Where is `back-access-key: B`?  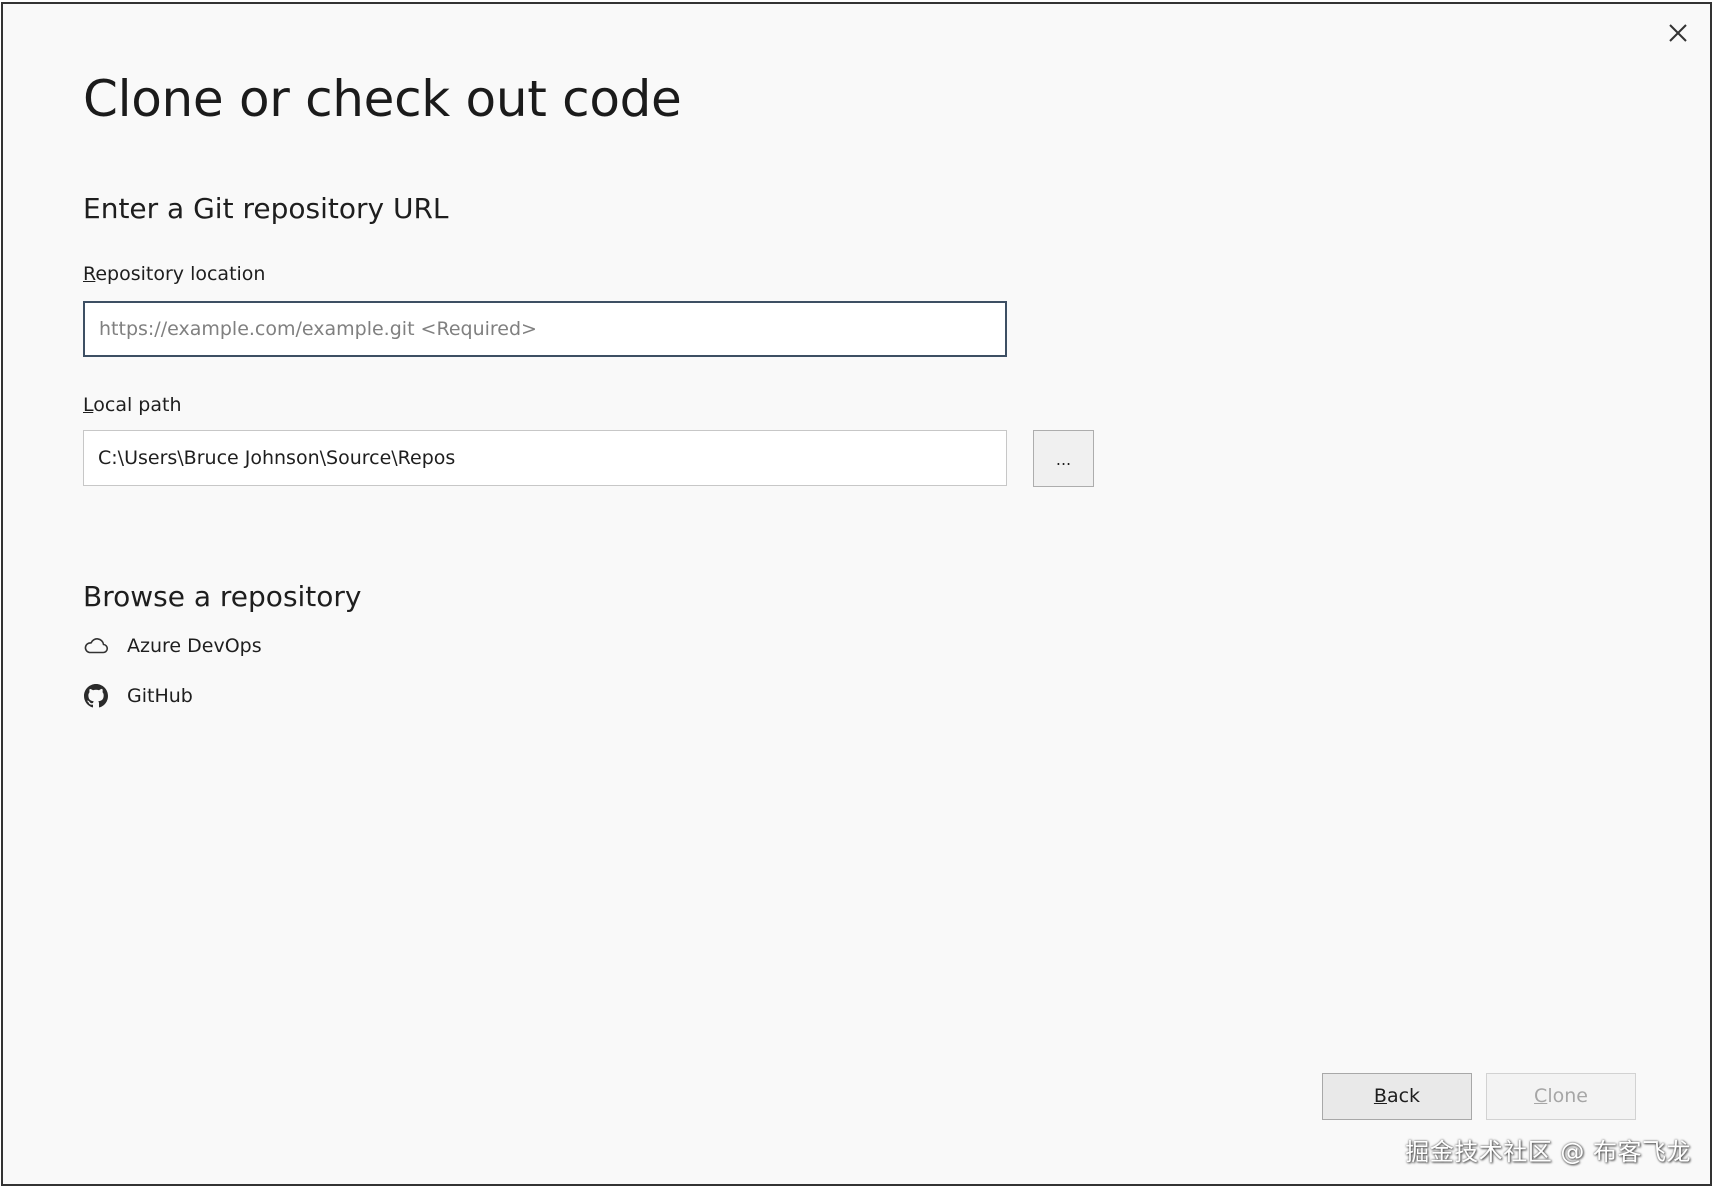 back-access-key: B is located at coordinates (1380, 1096).